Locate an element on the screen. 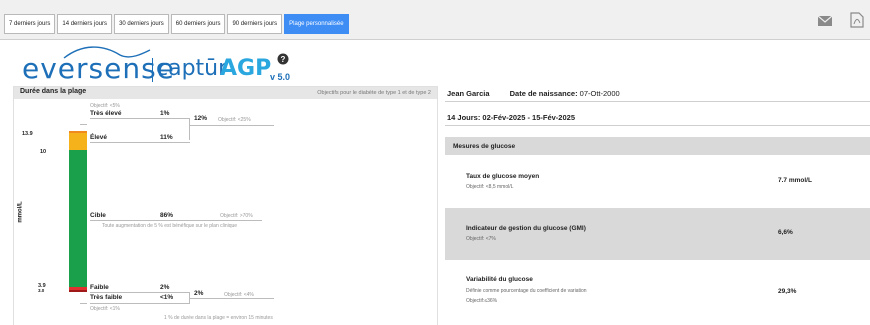  tab-7-days: 7 derniers jours is located at coordinates (30, 24).